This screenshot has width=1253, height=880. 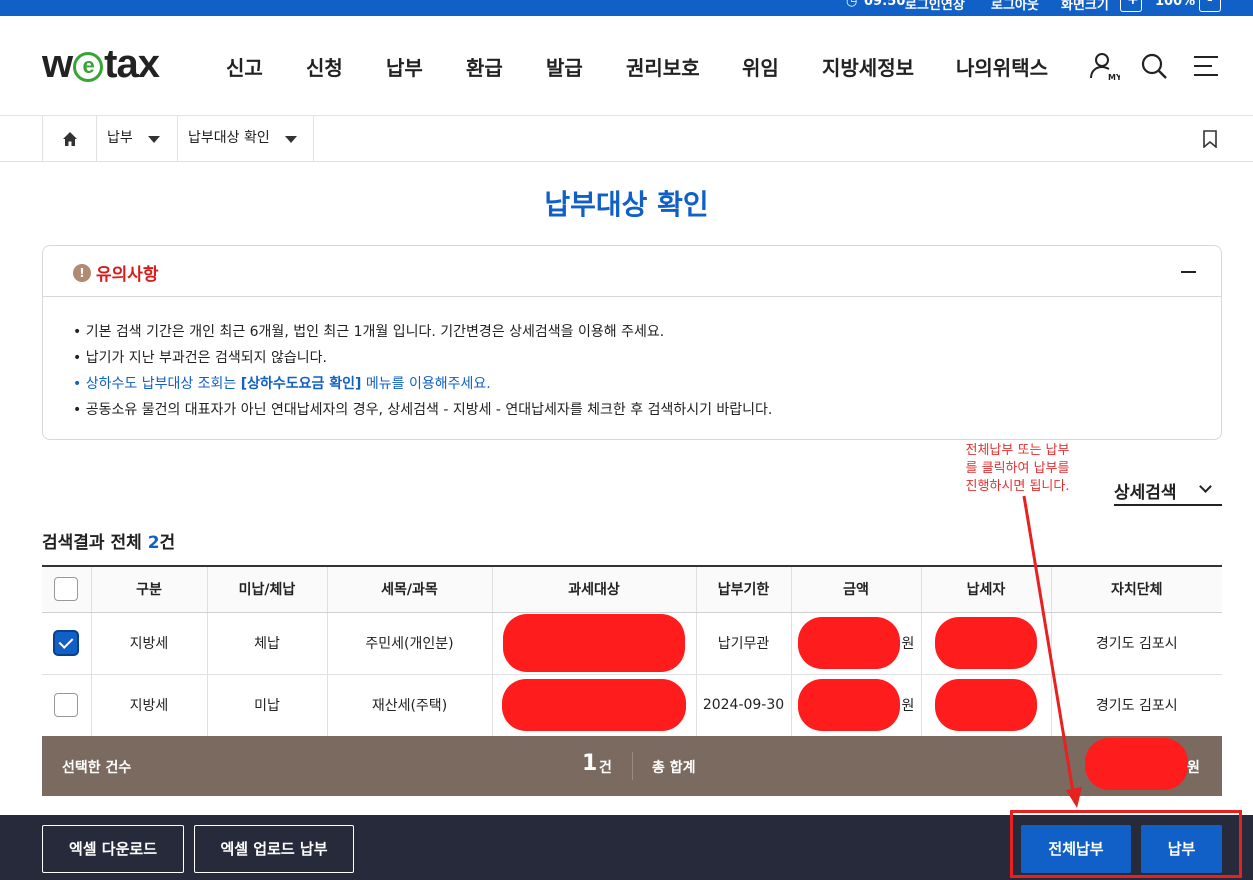 What do you see at coordinates (266, 705) in the screenshot?
I see `row-status: 미납` at bounding box center [266, 705].